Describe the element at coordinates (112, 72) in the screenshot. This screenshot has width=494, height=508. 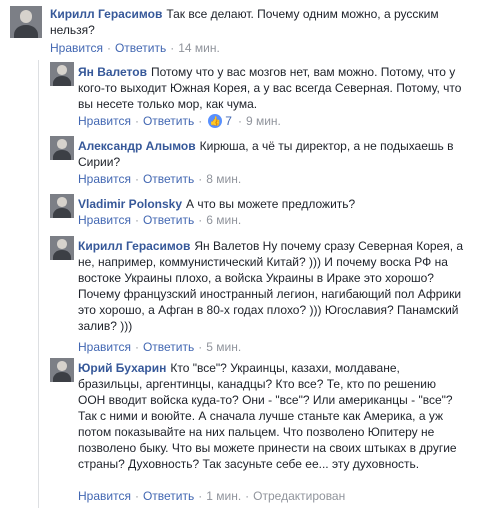
I see `comment-author: Ян Валетов` at that location.